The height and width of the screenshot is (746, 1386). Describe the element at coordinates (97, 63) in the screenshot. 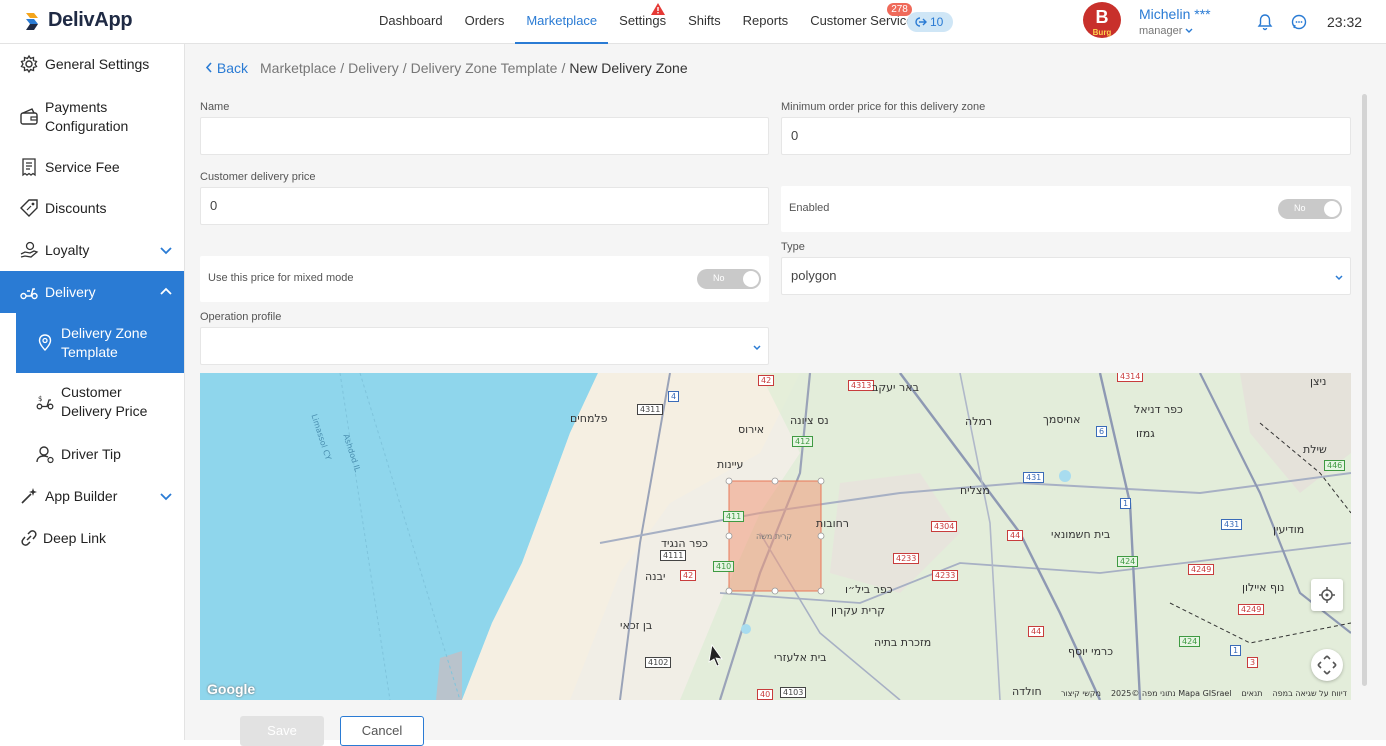

I see `sidebar-item-label: General Settings` at that location.